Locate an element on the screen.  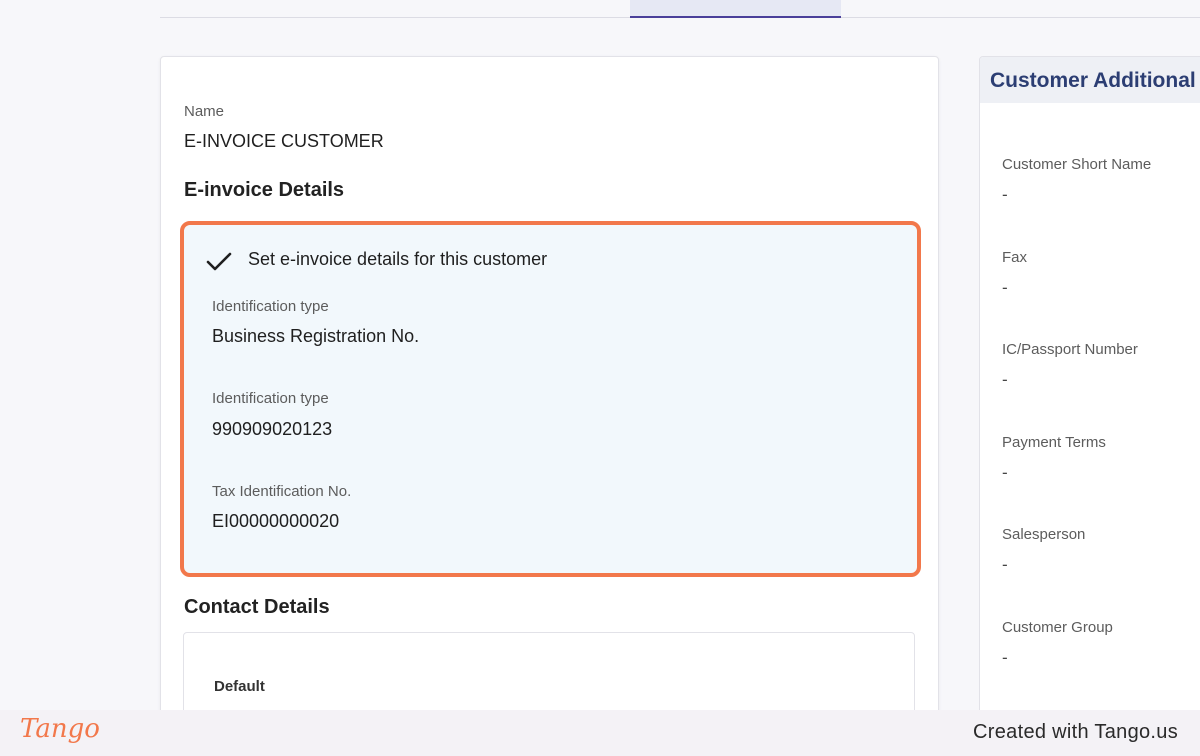
tab-active is located at coordinates (735, 9).